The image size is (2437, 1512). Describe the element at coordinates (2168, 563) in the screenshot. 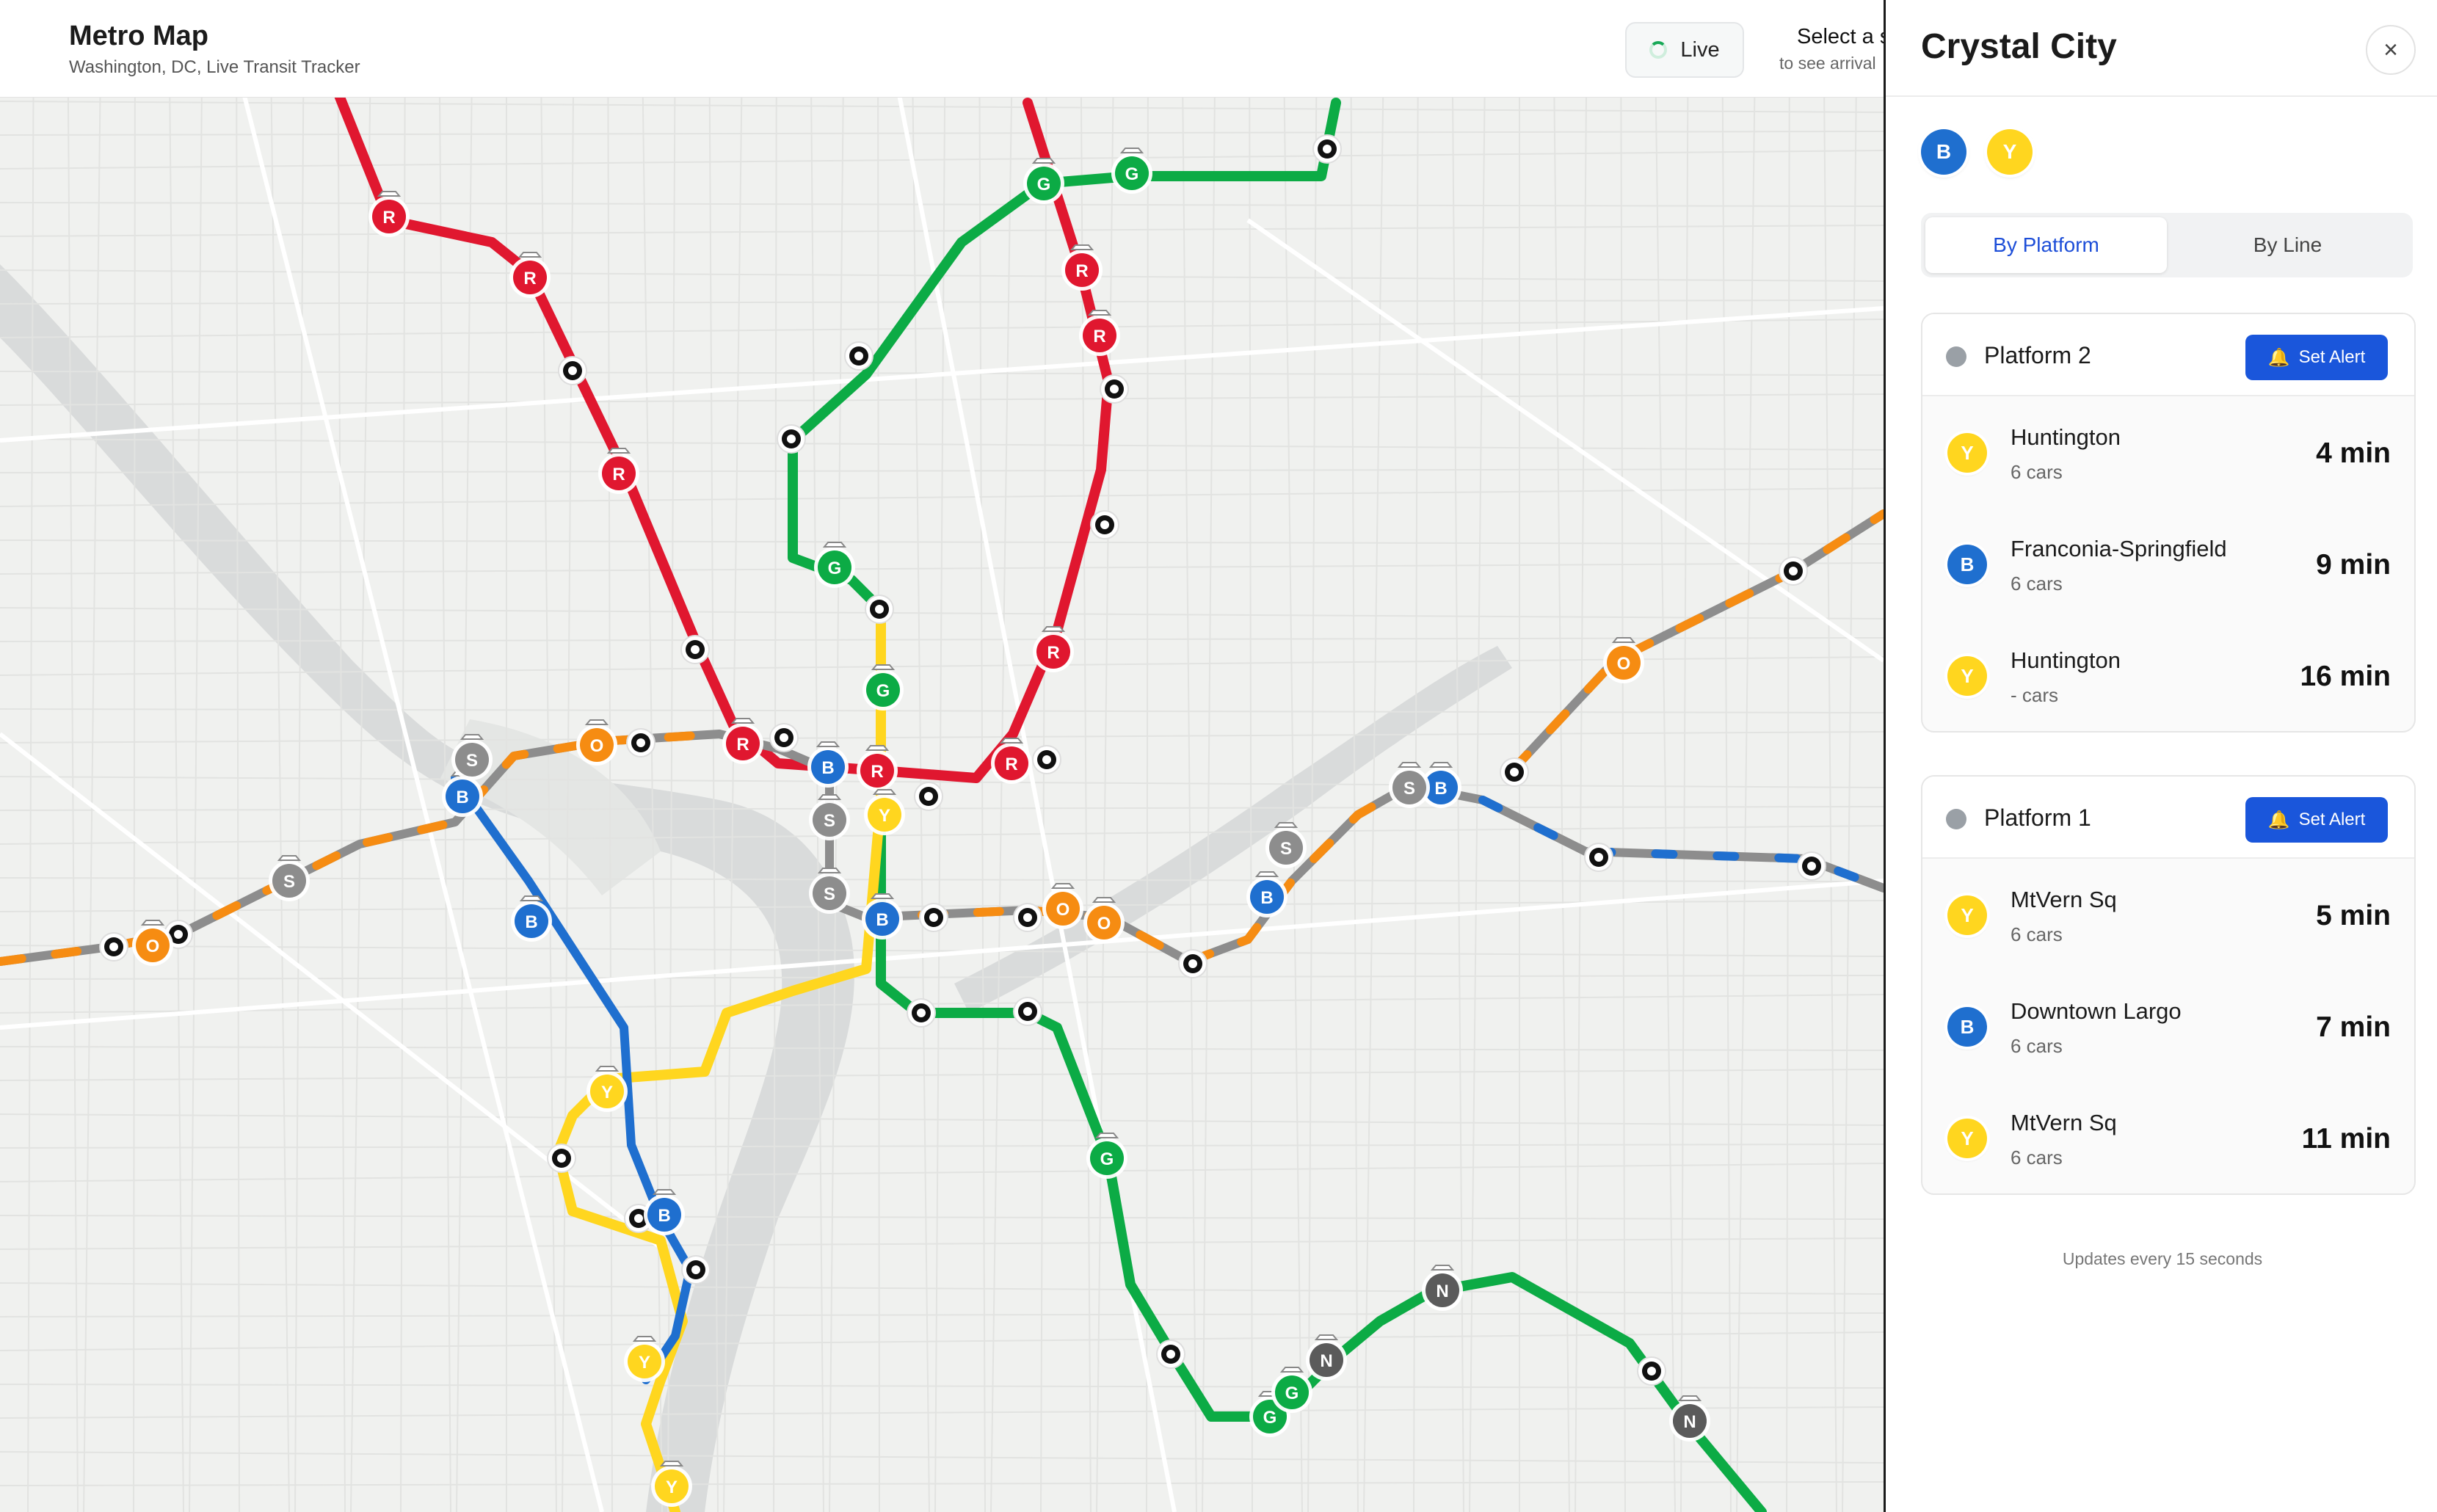

I see `arrival-row: B Franconia-Springfield 6 cars 9 min` at that location.